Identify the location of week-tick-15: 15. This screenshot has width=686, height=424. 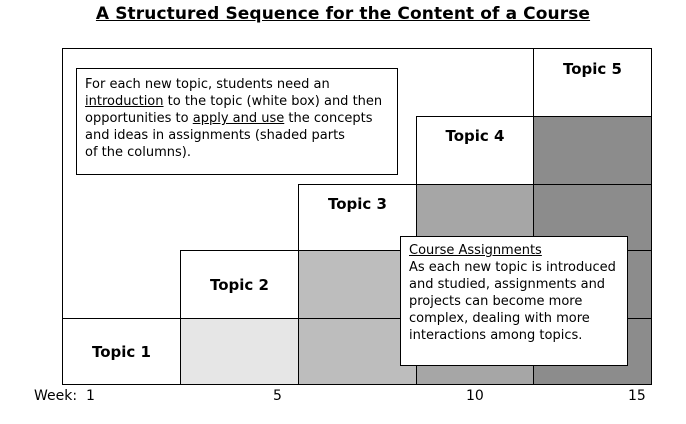
(637, 396).